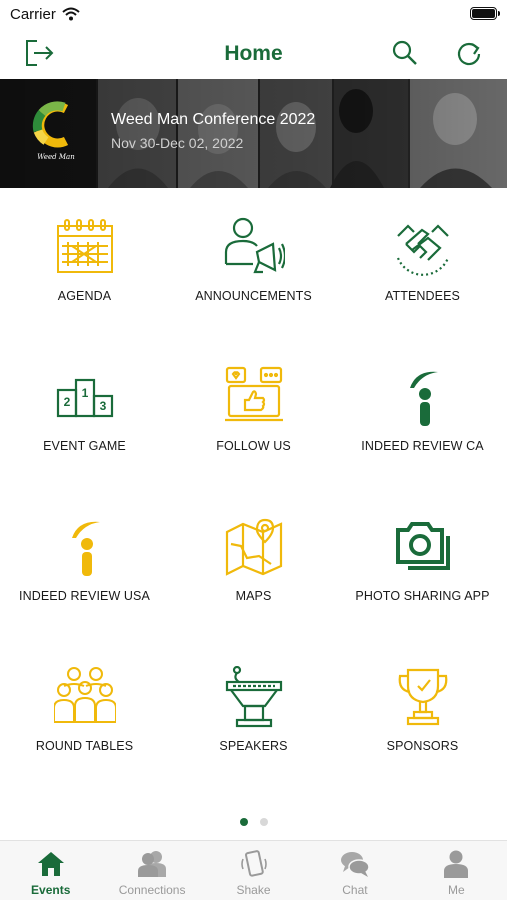 The image size is (507, 900). I want to click on tile-round-tables: ROUND TABLES, so click(84, 713).